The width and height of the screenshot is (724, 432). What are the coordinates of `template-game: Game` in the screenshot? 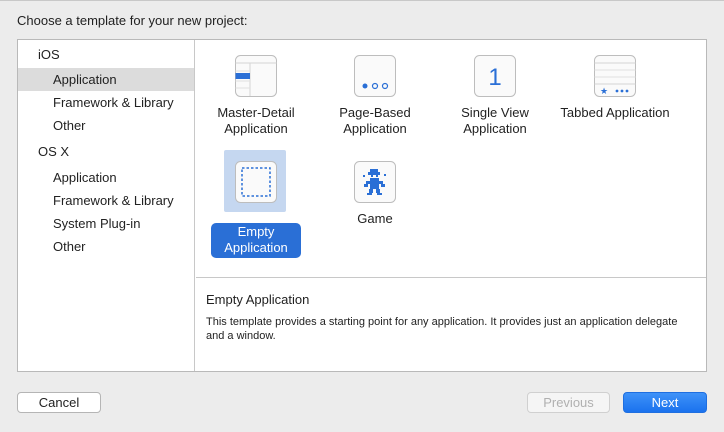 It's located at (375, 205).